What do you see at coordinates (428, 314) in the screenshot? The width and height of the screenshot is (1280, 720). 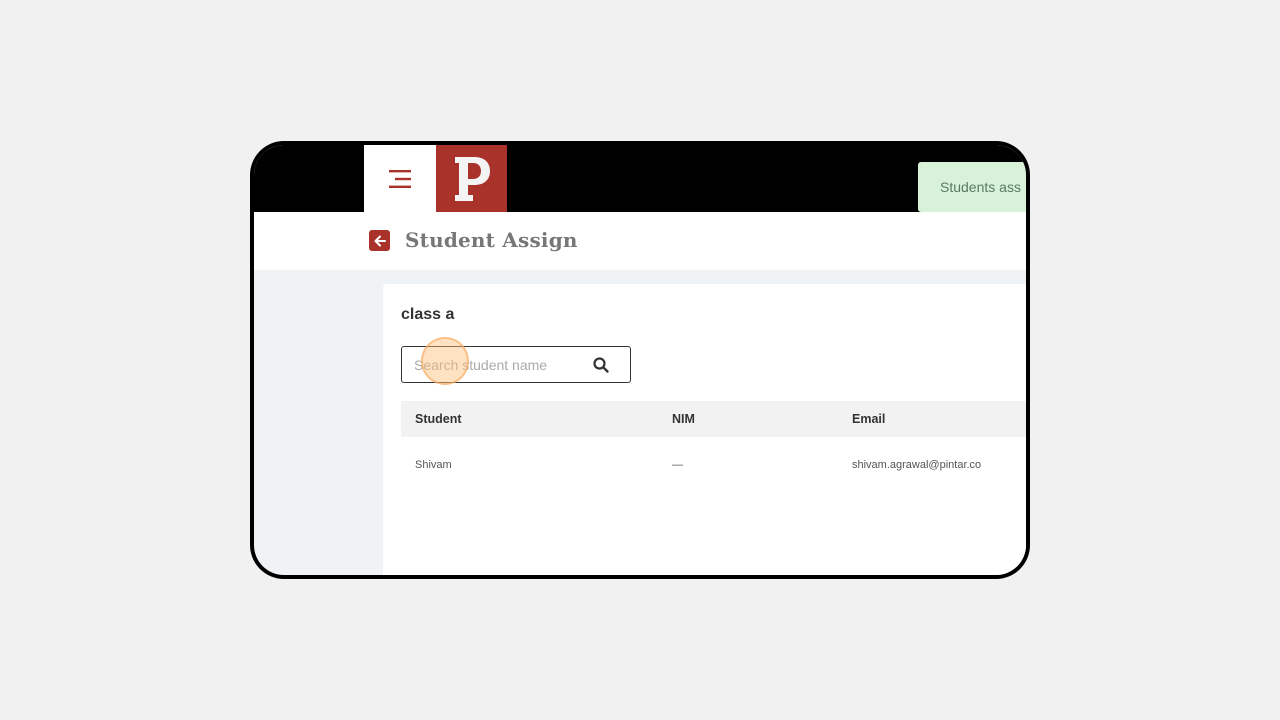 I see `class-name: class a` at bounding box center [428, 314].